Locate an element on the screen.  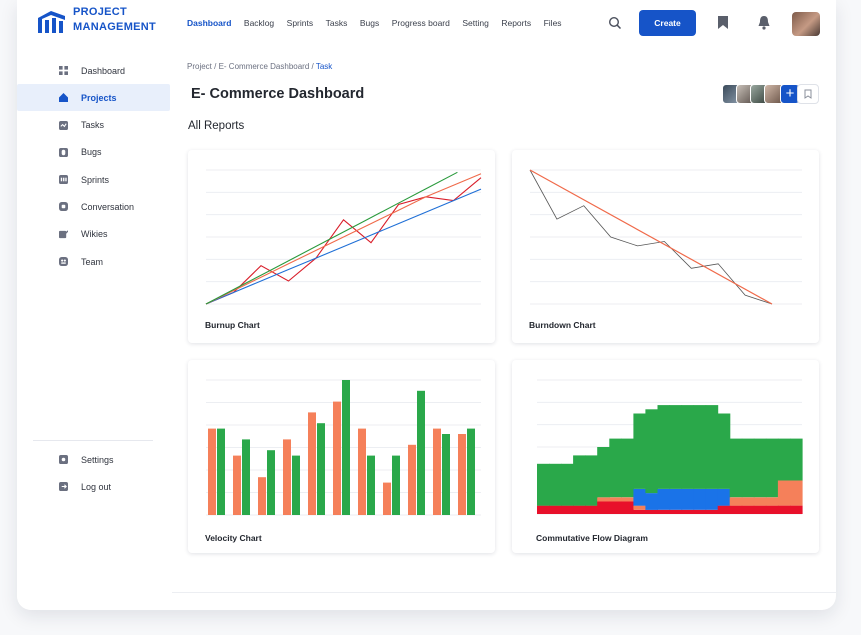
sidebar-item-label: Sprints is located at coordinates (95, 179).